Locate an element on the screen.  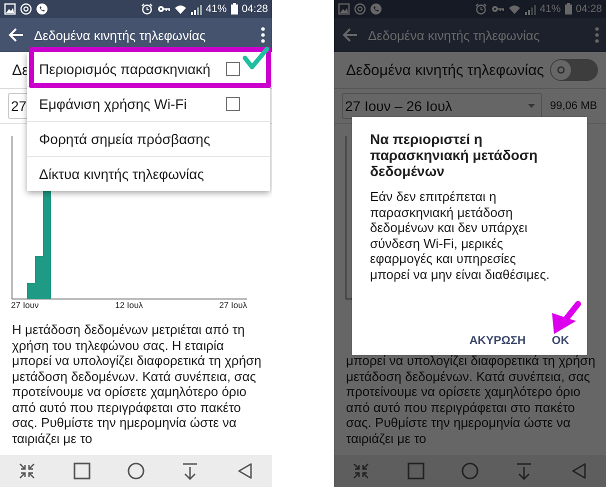
mobile-data-label: Δε is located at coordinates (20, 70).